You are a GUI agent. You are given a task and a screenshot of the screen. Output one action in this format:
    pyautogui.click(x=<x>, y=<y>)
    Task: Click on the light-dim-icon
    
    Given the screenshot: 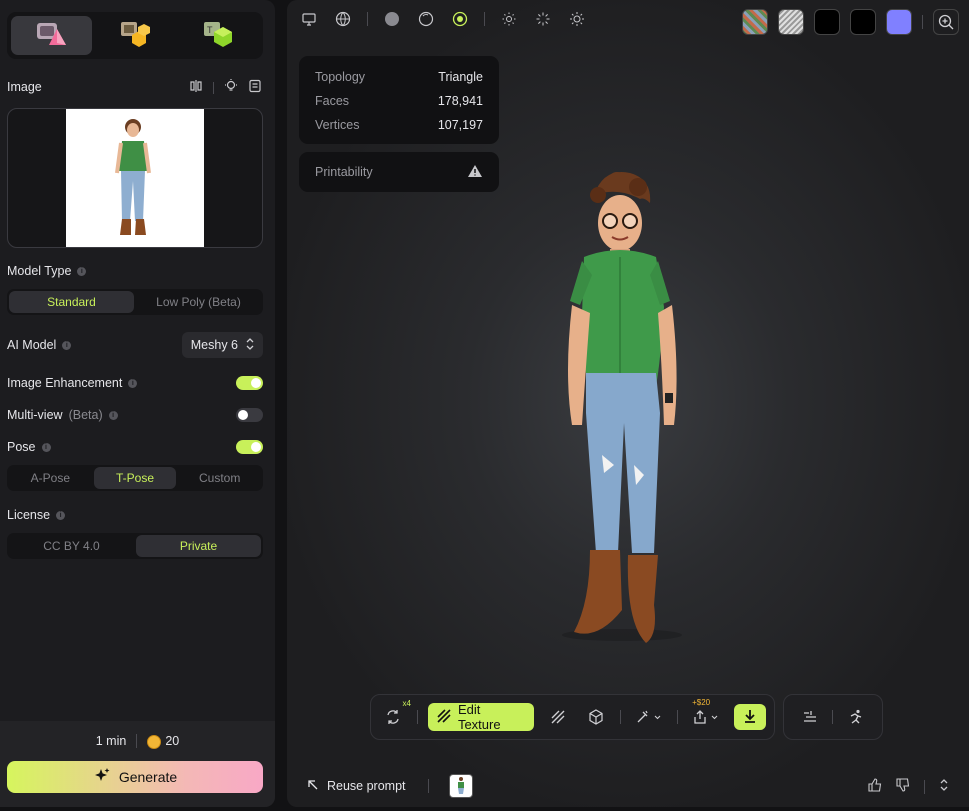 What is the action you would take?
    pyautogui.click(x=509, y=19)
    